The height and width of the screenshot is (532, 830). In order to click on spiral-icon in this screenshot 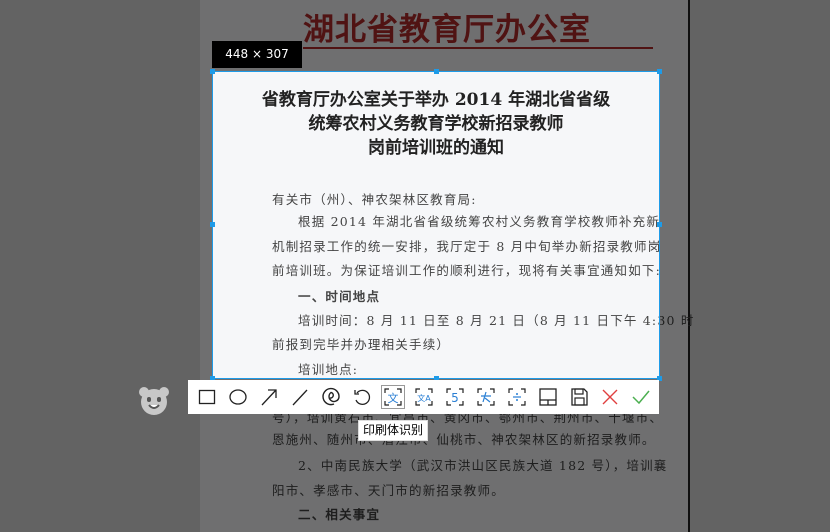, I will do `click(330, 396)`.